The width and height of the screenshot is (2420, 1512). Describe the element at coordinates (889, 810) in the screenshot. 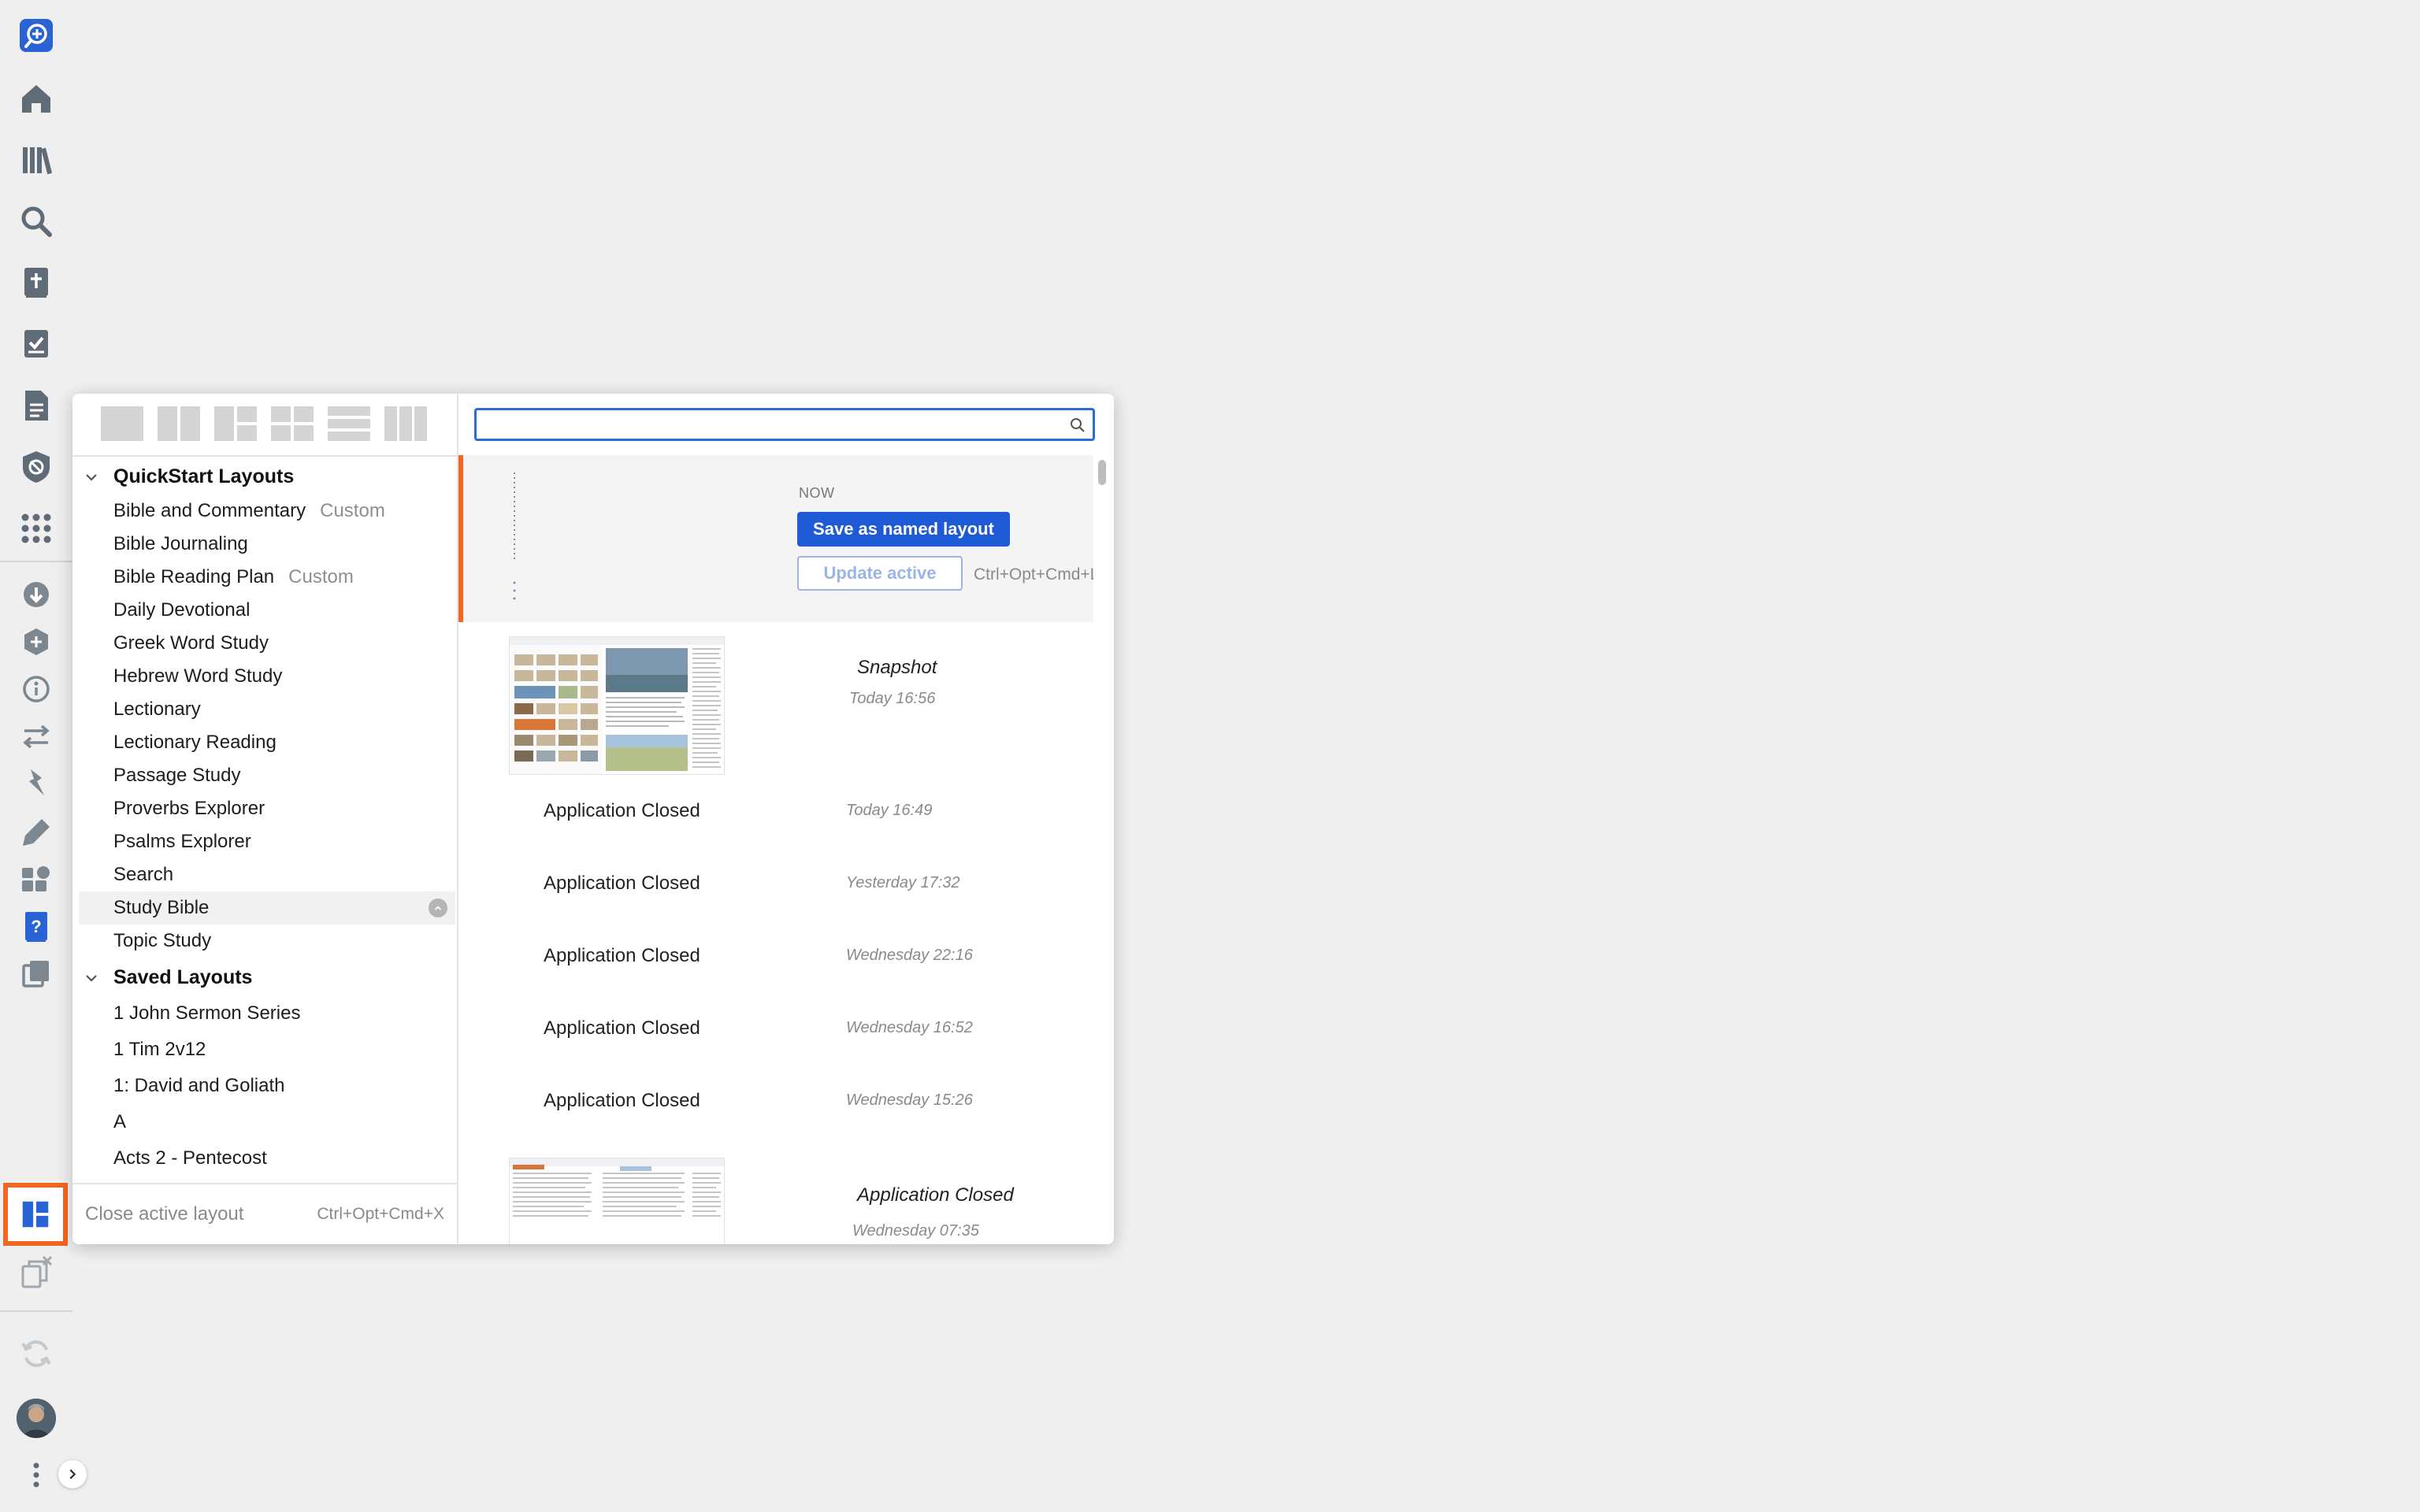

I see `history-time: Today 16:49` at that location.